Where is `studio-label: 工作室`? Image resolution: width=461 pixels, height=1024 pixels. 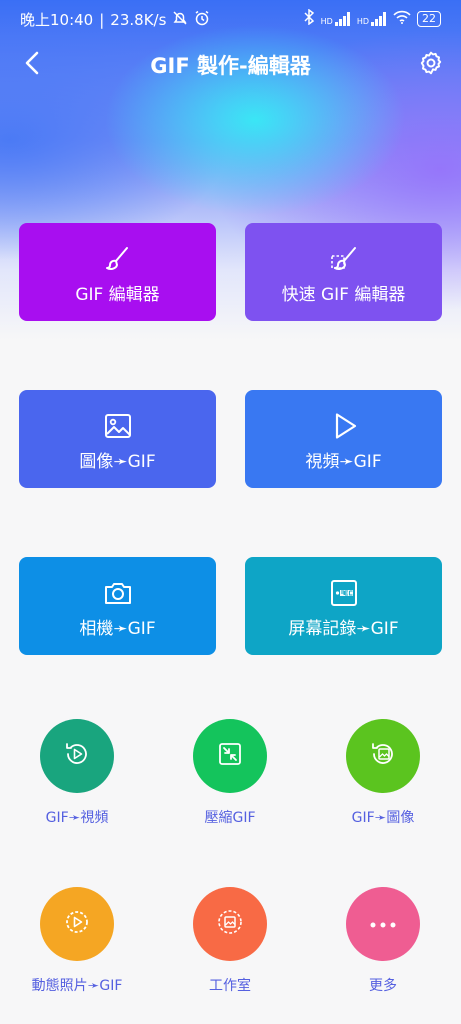
studio-label: 工作室 is located at coordinates (230, 986).